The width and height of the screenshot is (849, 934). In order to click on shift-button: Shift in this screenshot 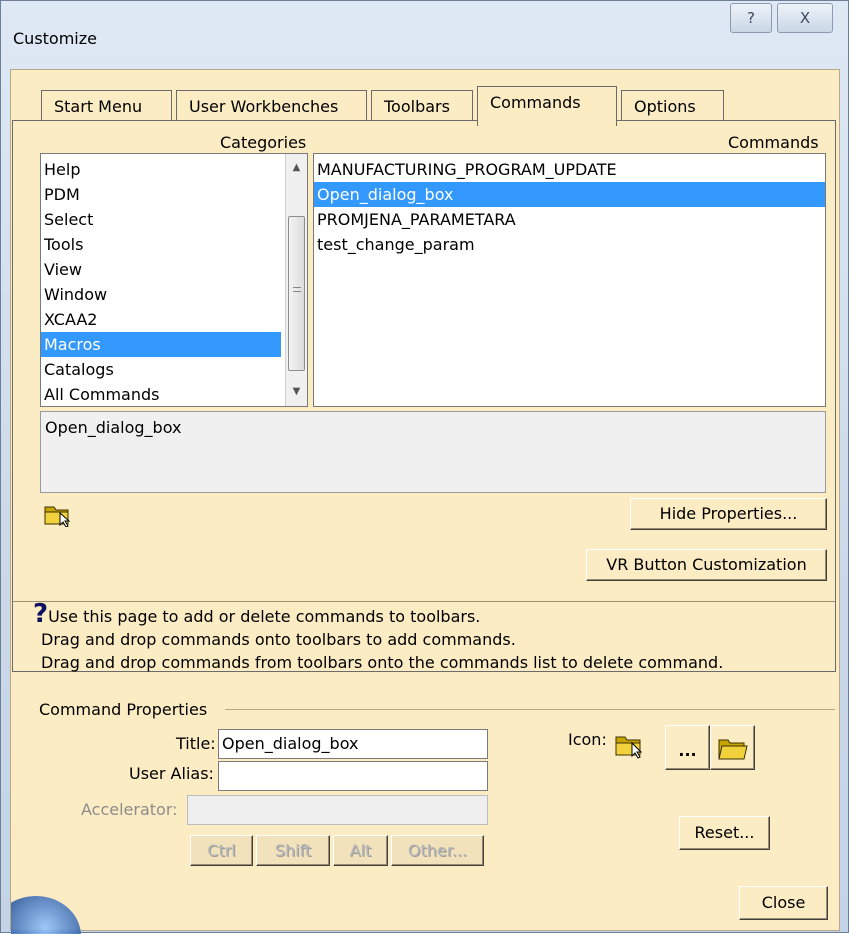, I will do `click(293, 850)`.